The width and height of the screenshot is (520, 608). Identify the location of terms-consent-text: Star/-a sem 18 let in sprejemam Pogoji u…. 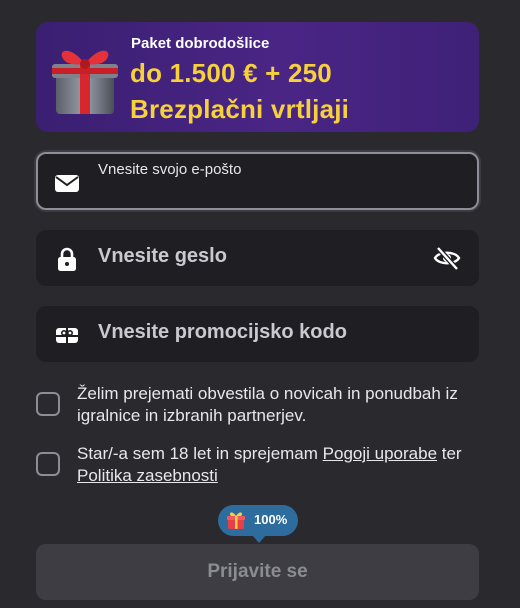
(279, 465).